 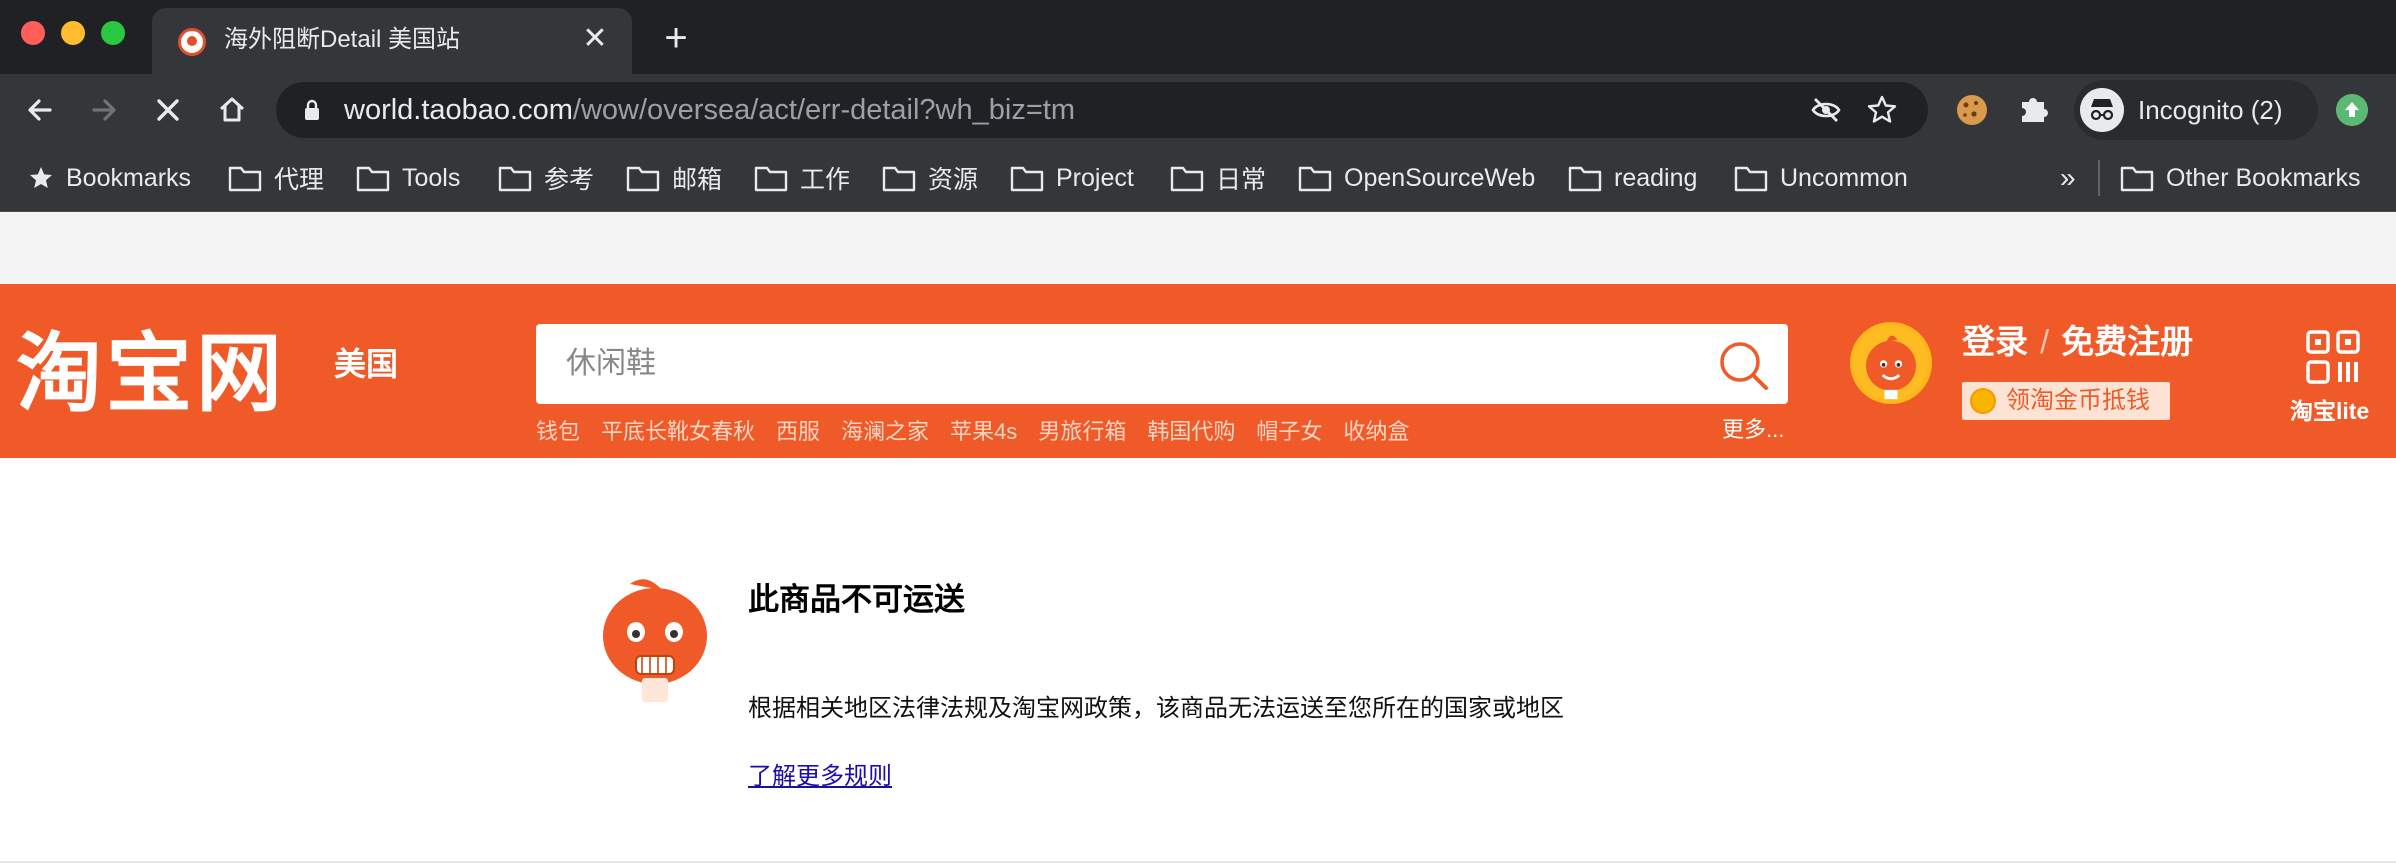 I want to click on hot-keyword-link: 收纳盒, so click(x=1376, y=430).